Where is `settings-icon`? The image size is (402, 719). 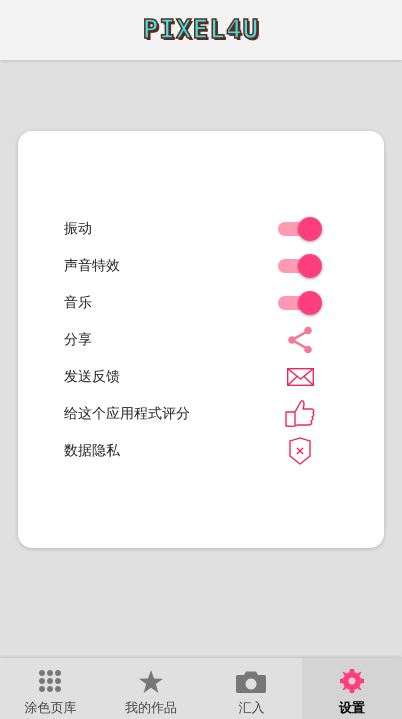 settings-icon is located at coordinates (352, 681).